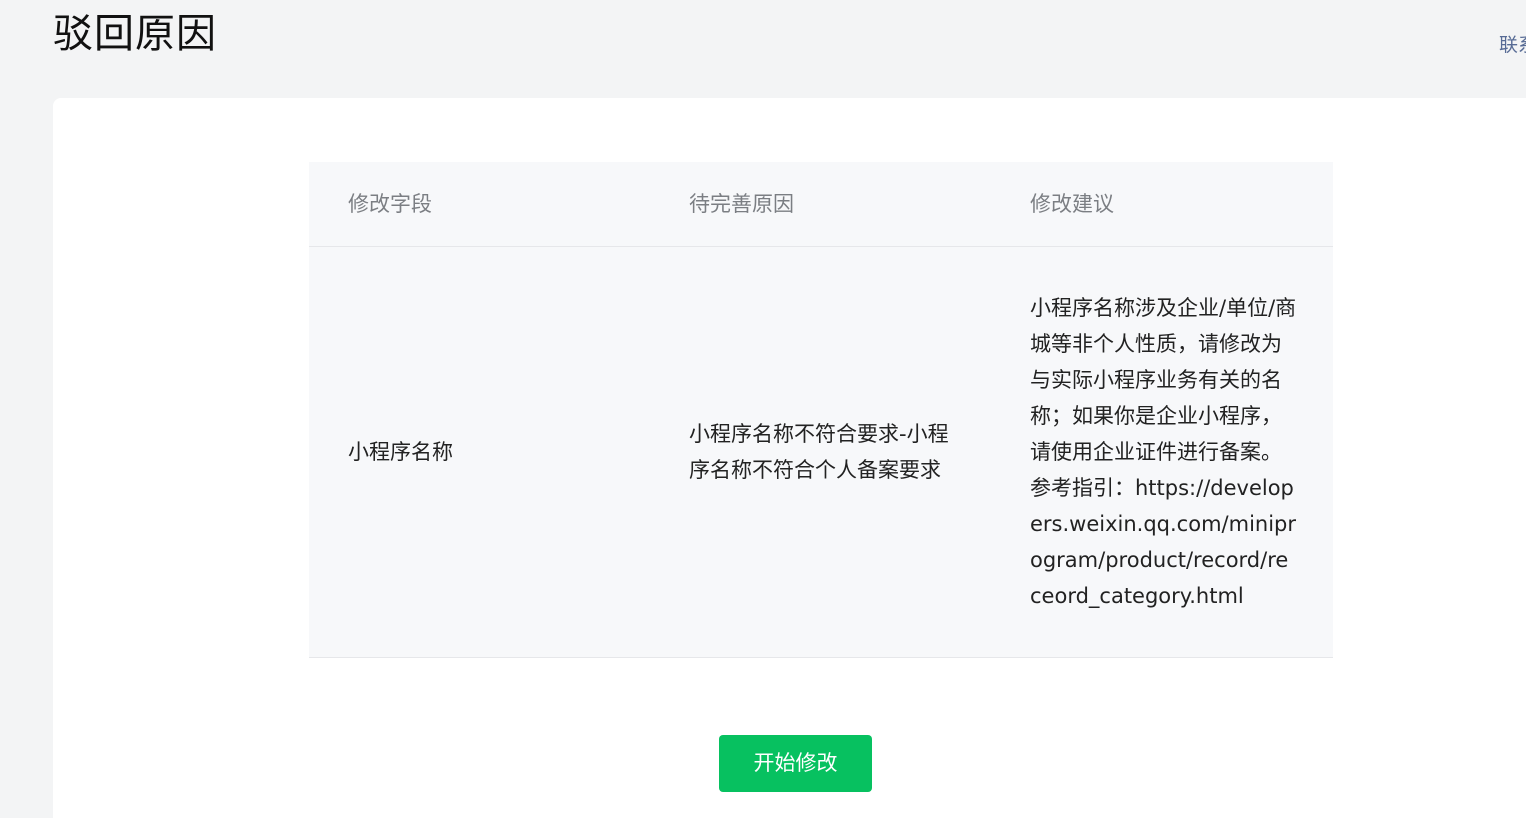 Image resolution: width=1526 pixels, height=818 pixels. What do you see at coordinates (1072, 204) in the screenshot?
I see `column-header-suggestion: 修改建议` at bounding box center [1072, 204].